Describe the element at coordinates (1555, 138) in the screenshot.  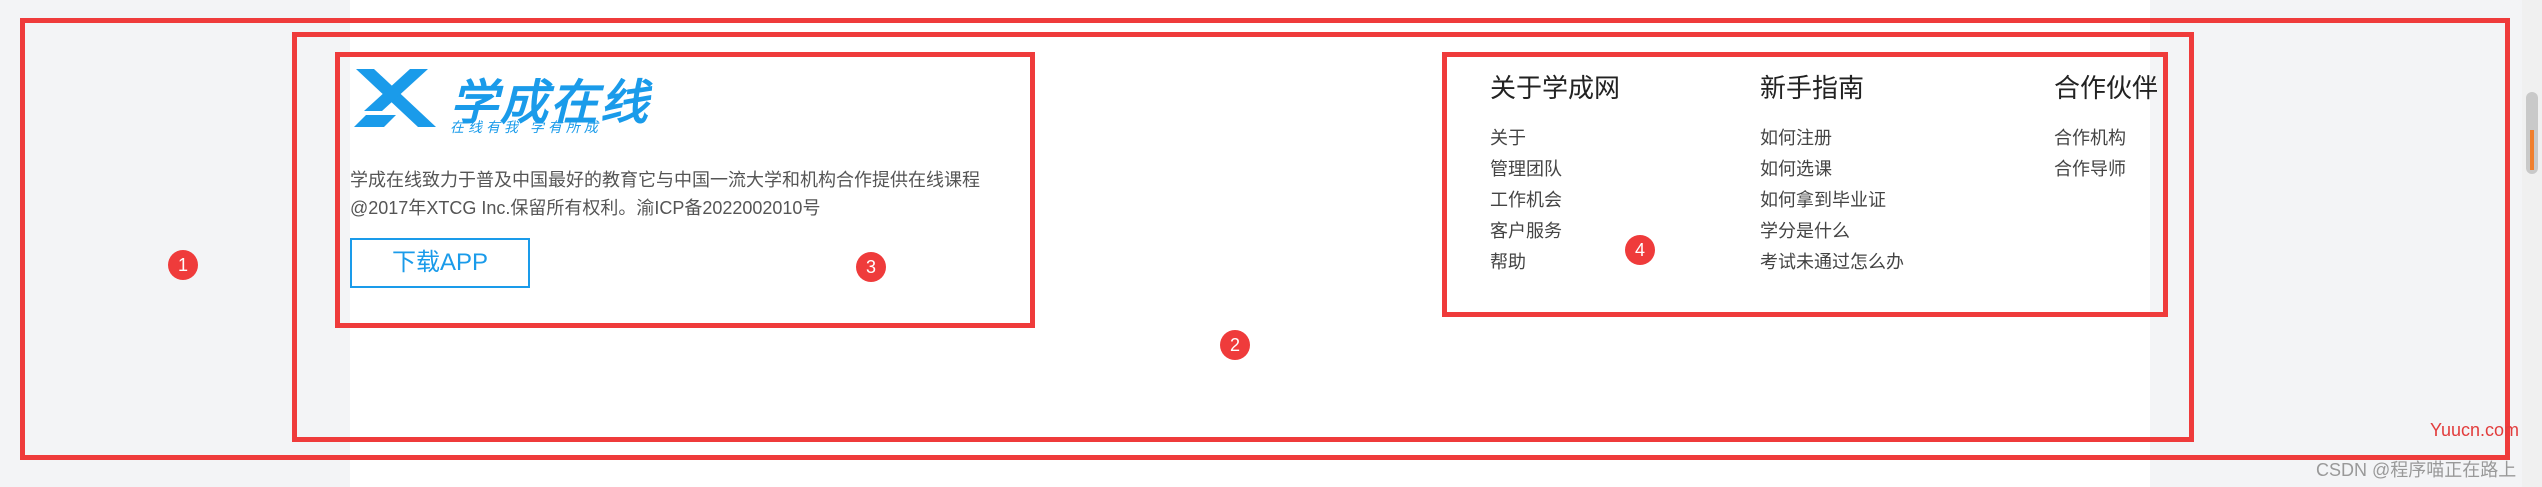
I see `link-about: 关于` at that location.